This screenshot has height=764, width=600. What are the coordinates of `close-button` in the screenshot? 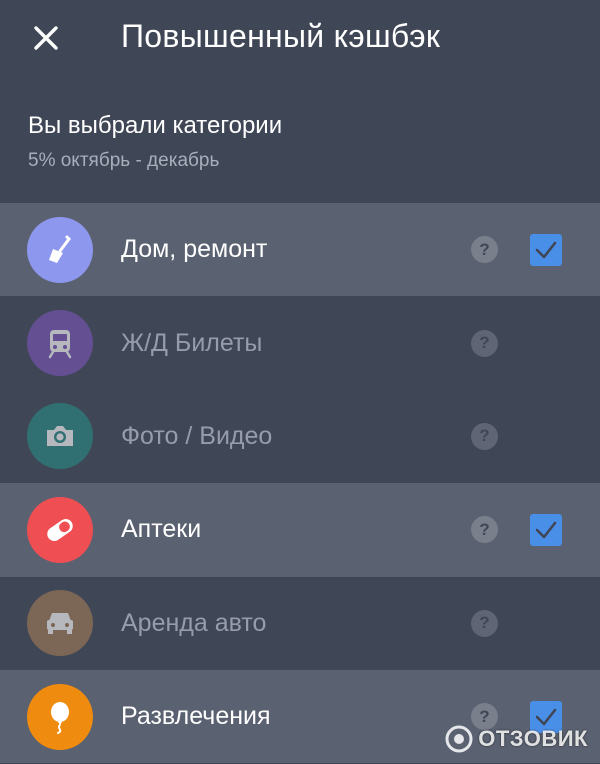 It's located at (46, 38).